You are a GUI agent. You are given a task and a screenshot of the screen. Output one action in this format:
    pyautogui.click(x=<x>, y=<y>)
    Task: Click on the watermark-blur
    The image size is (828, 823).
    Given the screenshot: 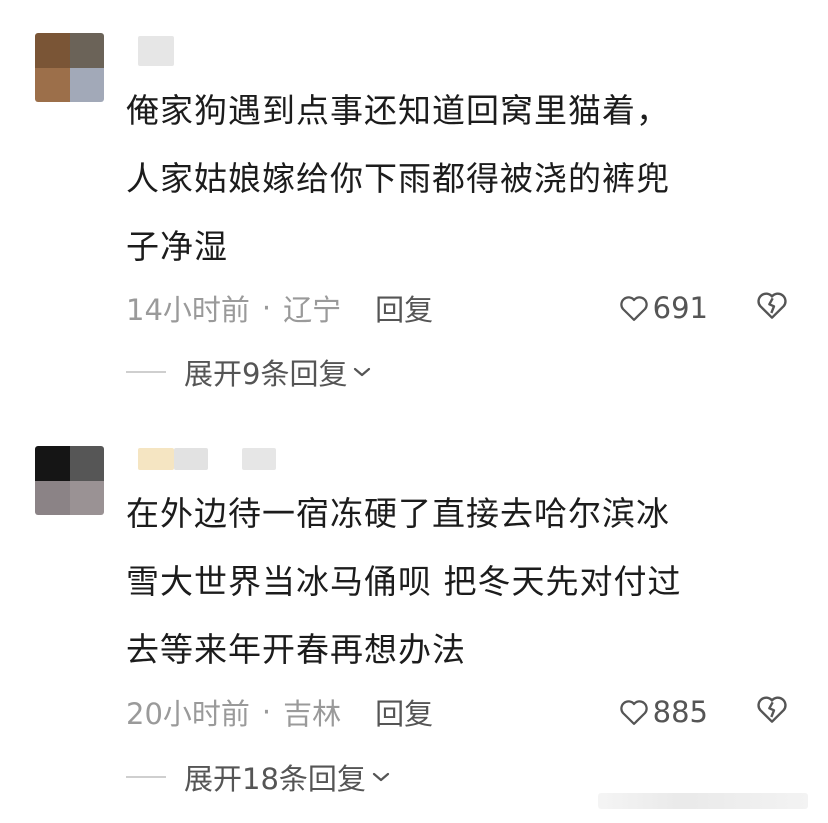 What is the action you would take?
    pyautogui.click(x=703, y=801)
    